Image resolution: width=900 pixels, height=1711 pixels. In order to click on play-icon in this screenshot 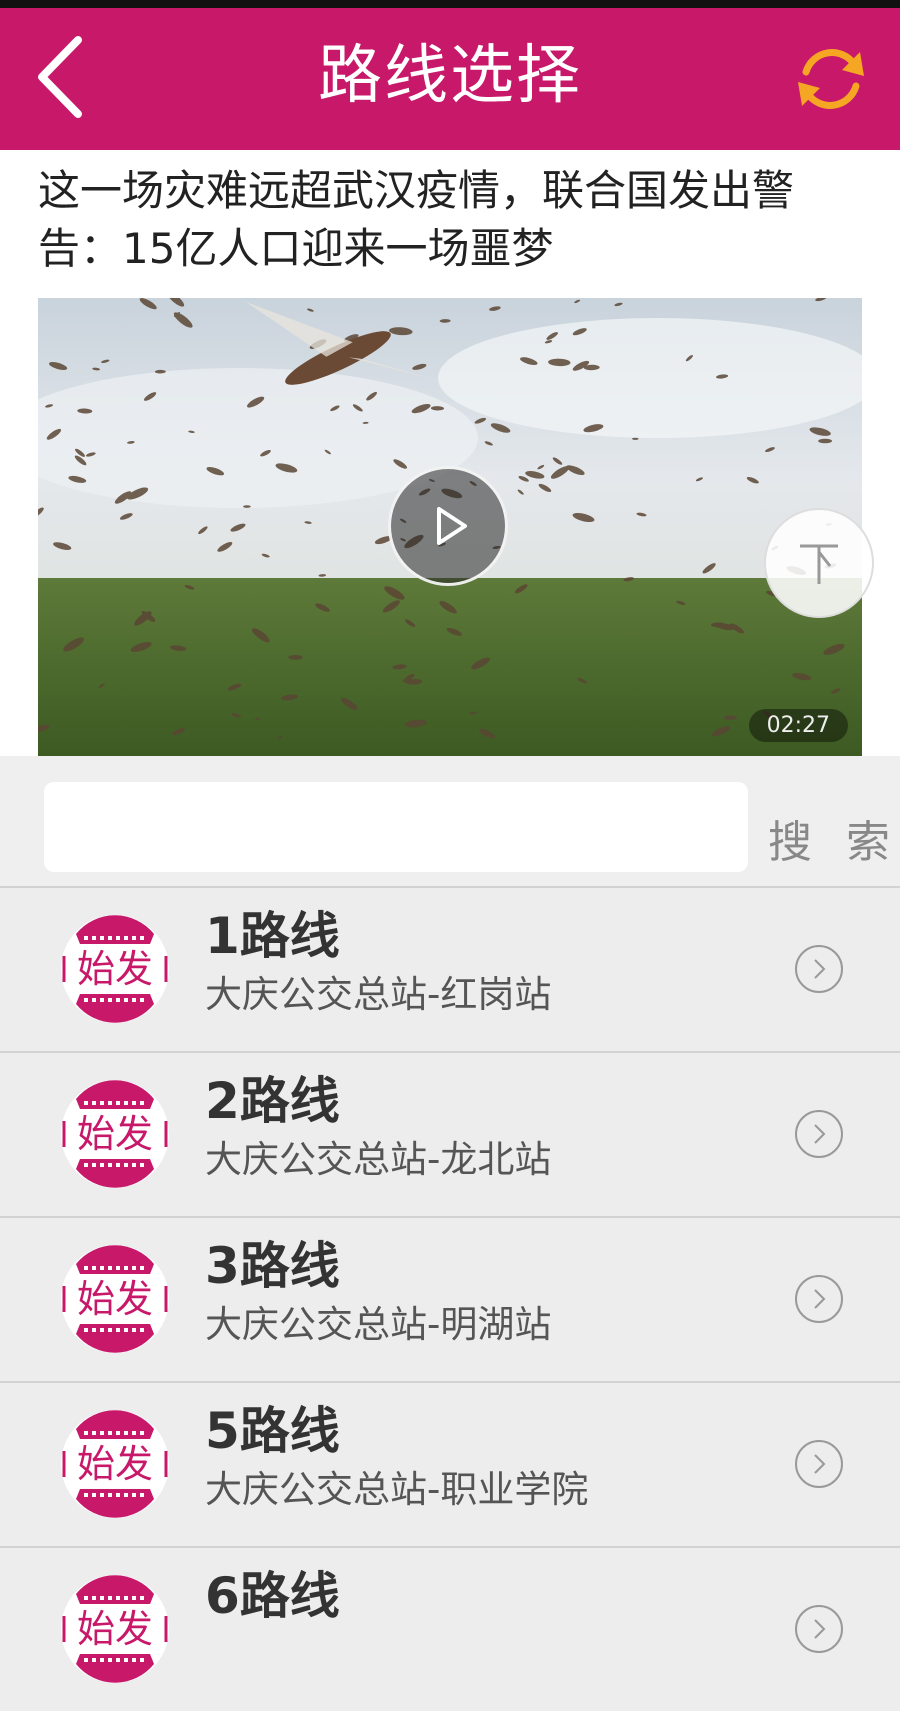, I will do `click(452, 526)`.